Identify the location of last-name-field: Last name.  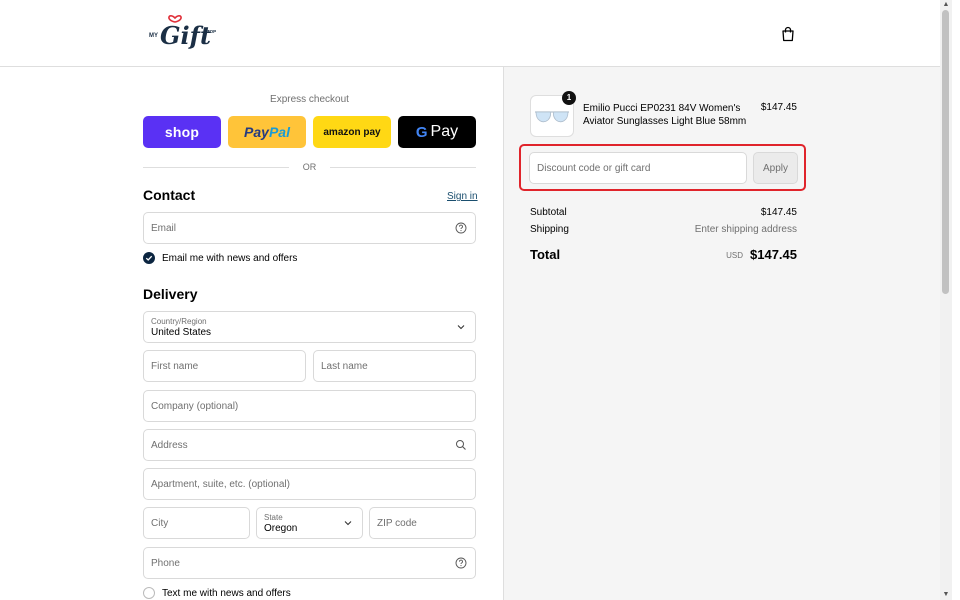
(394, 366).